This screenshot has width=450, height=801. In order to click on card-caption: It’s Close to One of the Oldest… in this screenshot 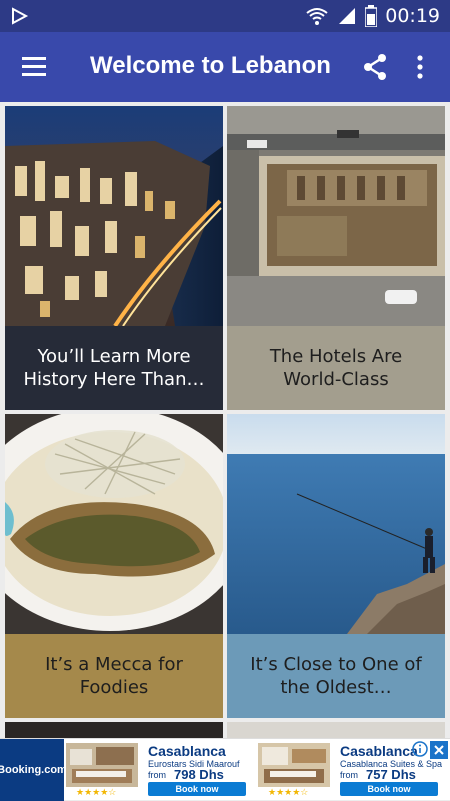, I will do `click(336, 676)`.